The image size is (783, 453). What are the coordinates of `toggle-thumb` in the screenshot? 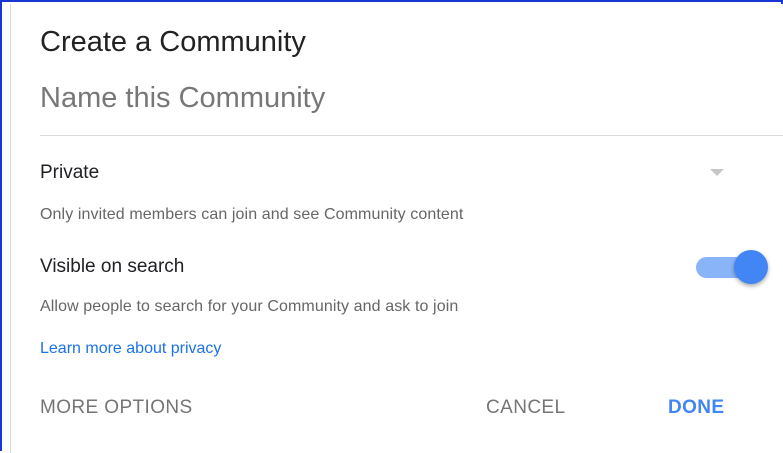 It's located at (751, 267).